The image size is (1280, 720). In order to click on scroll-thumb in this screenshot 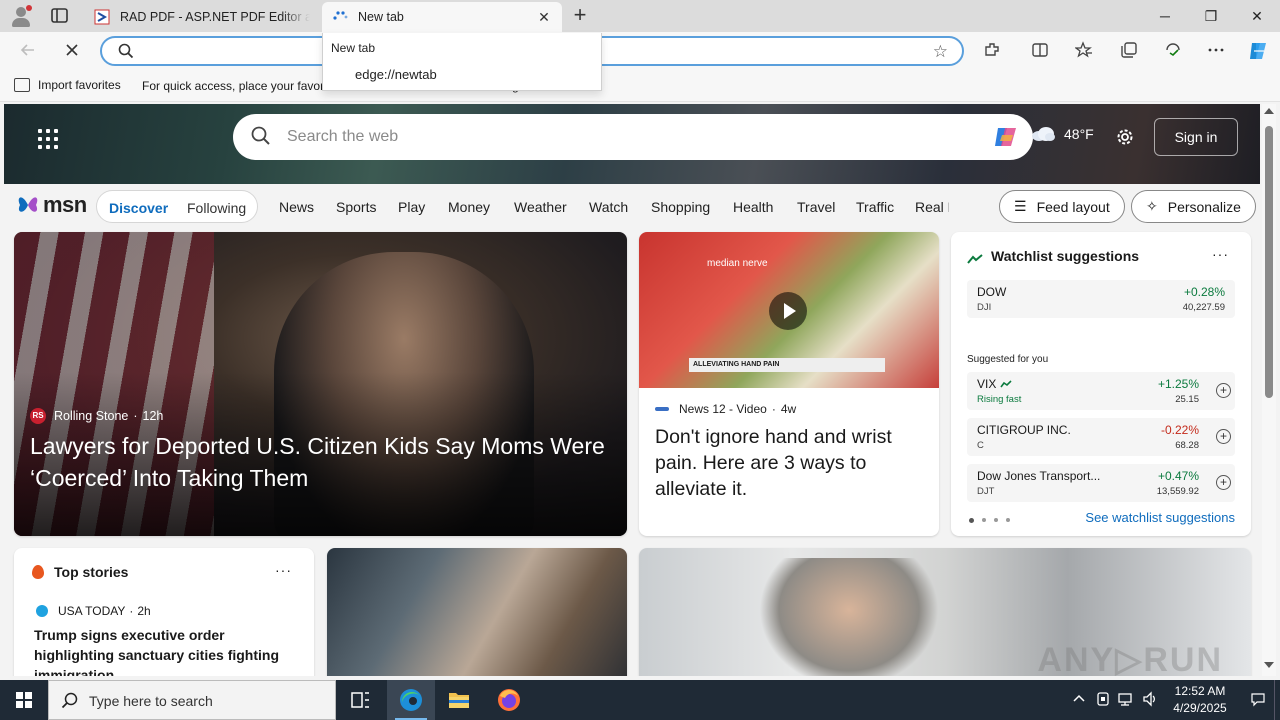, I will do `click(1269, 262)`.